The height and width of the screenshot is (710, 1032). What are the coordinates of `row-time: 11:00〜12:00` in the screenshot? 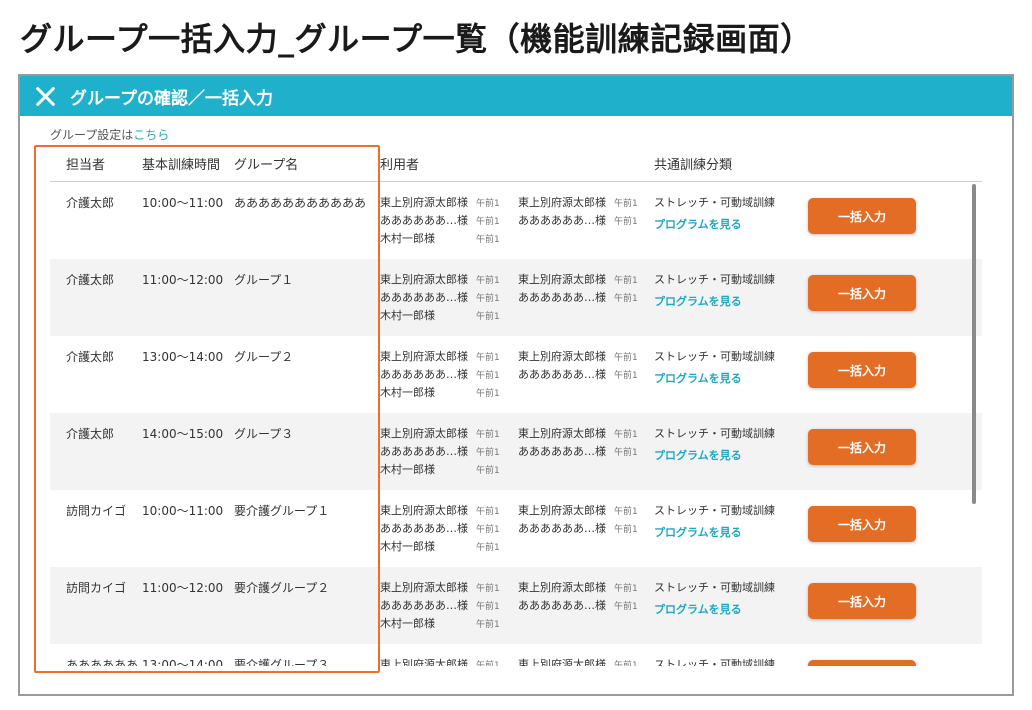 It's located at (183, 588).